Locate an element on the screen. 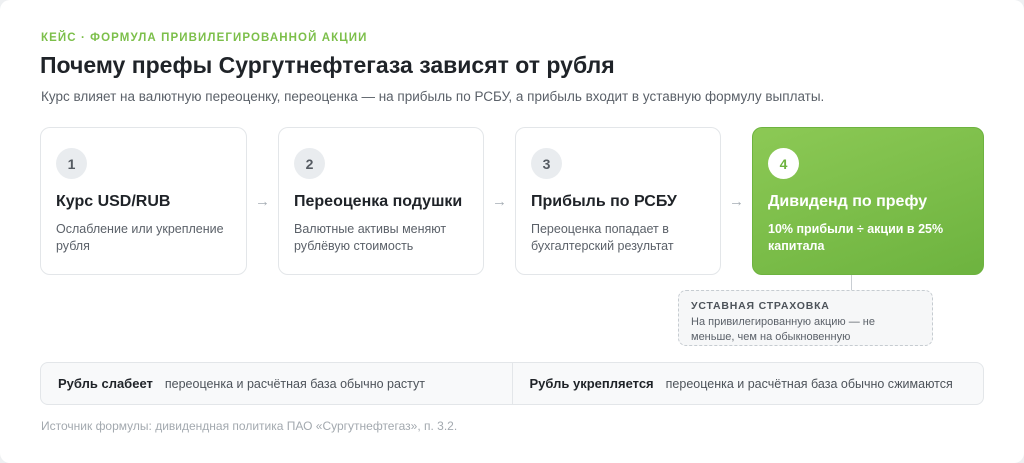  scenario-label: Рубль слабеет is located at coordinates (105, 383).